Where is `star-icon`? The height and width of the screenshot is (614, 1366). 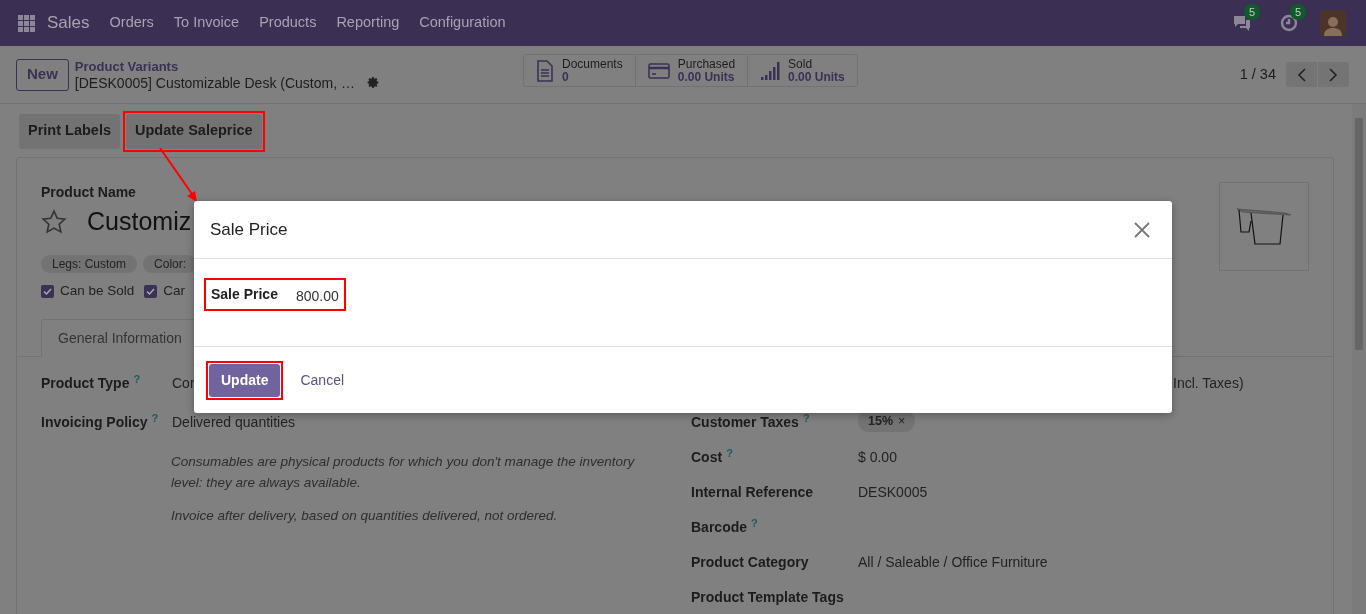 star-icon is located at coordinates (54, 222).